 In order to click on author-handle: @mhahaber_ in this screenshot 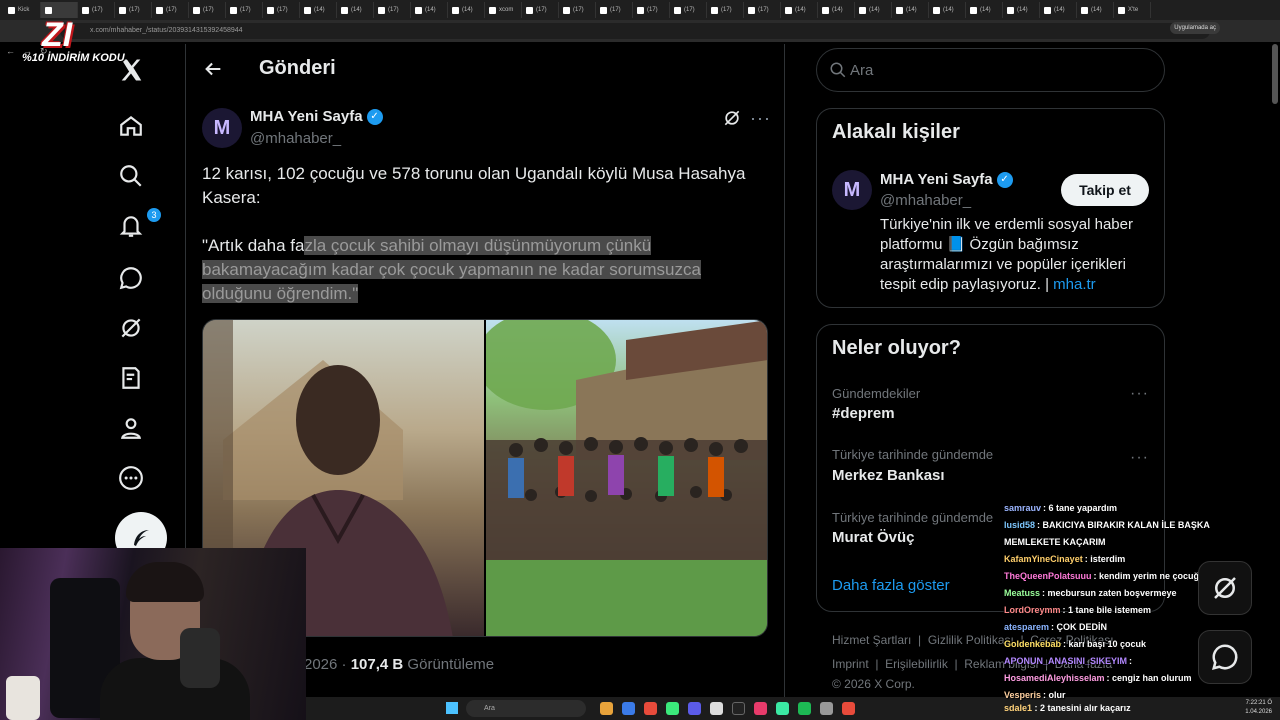, I will do `click(295, 138)`.